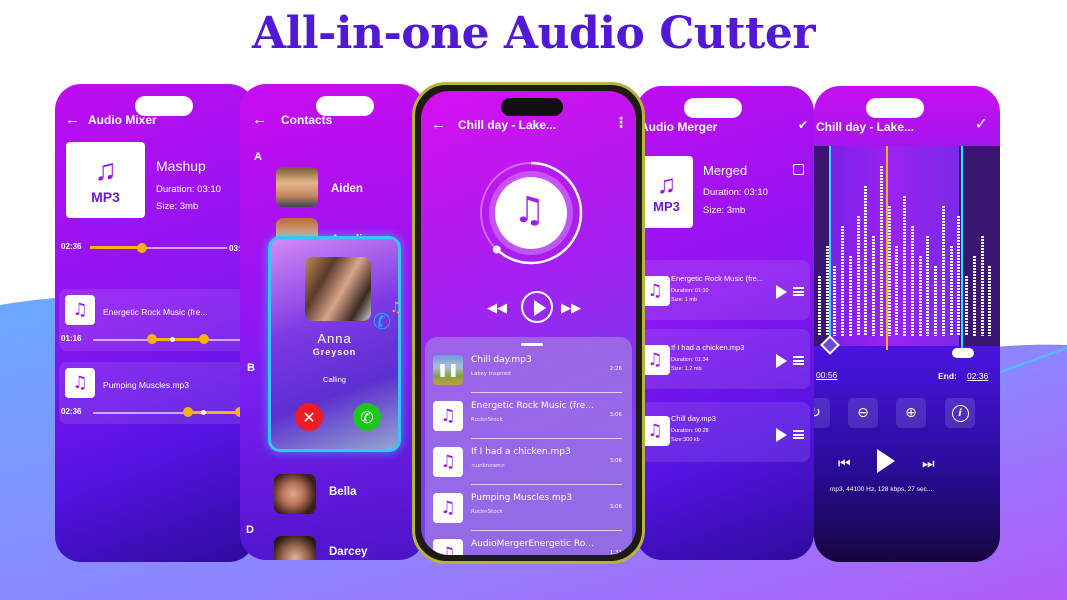  Describe the element at coordinates (496, 249) in the screenshot. I see `progress-knob` at that location.